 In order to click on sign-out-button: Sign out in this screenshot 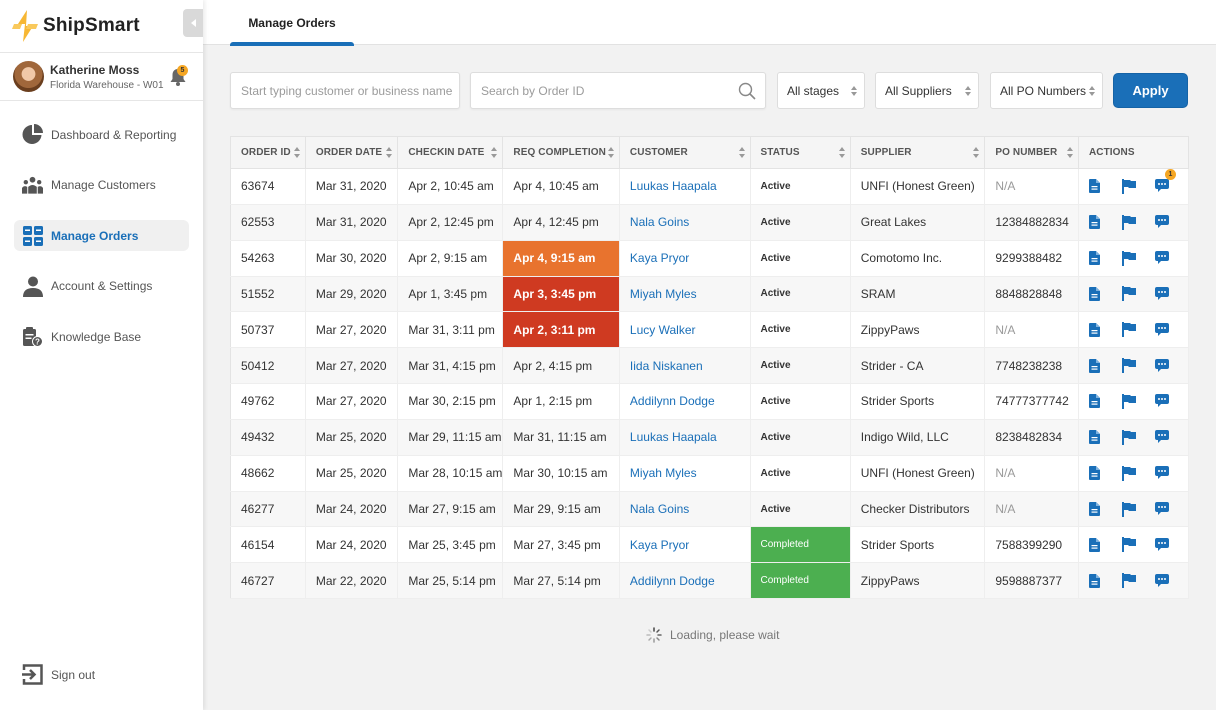, I will do `click(58, 674)`.